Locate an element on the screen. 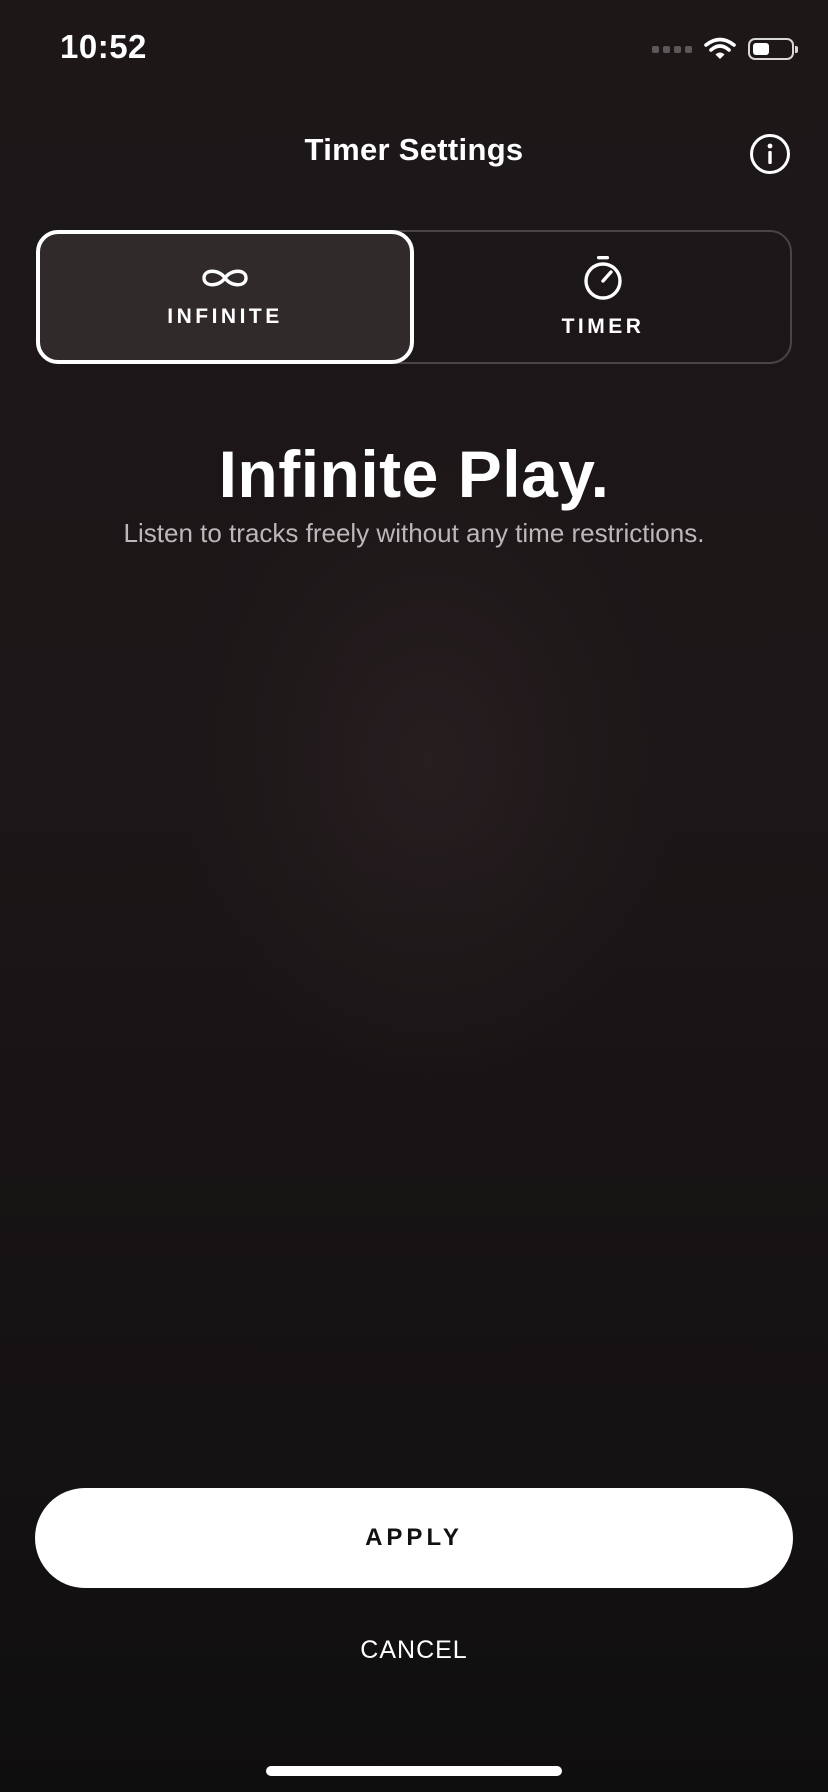  status-indicators is located at coordinates (725, 49).